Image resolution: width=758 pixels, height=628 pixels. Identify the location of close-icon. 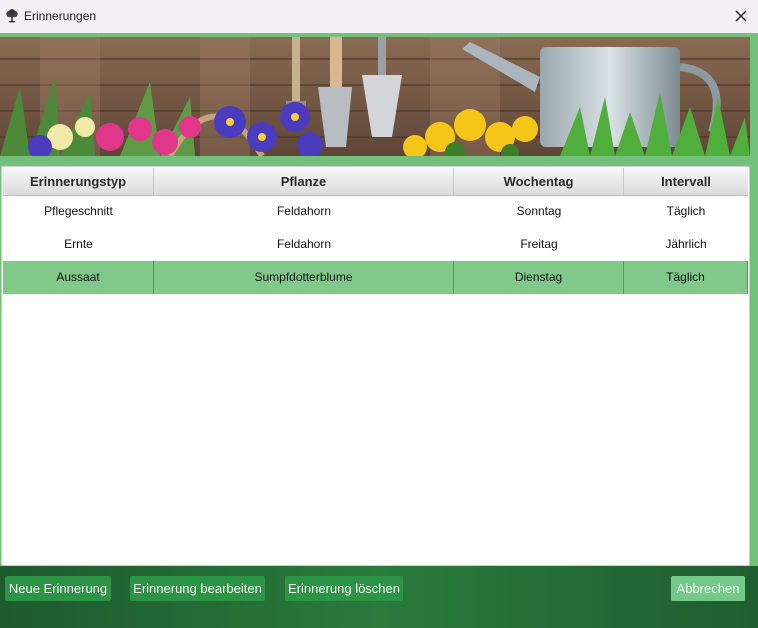
(741, 16).